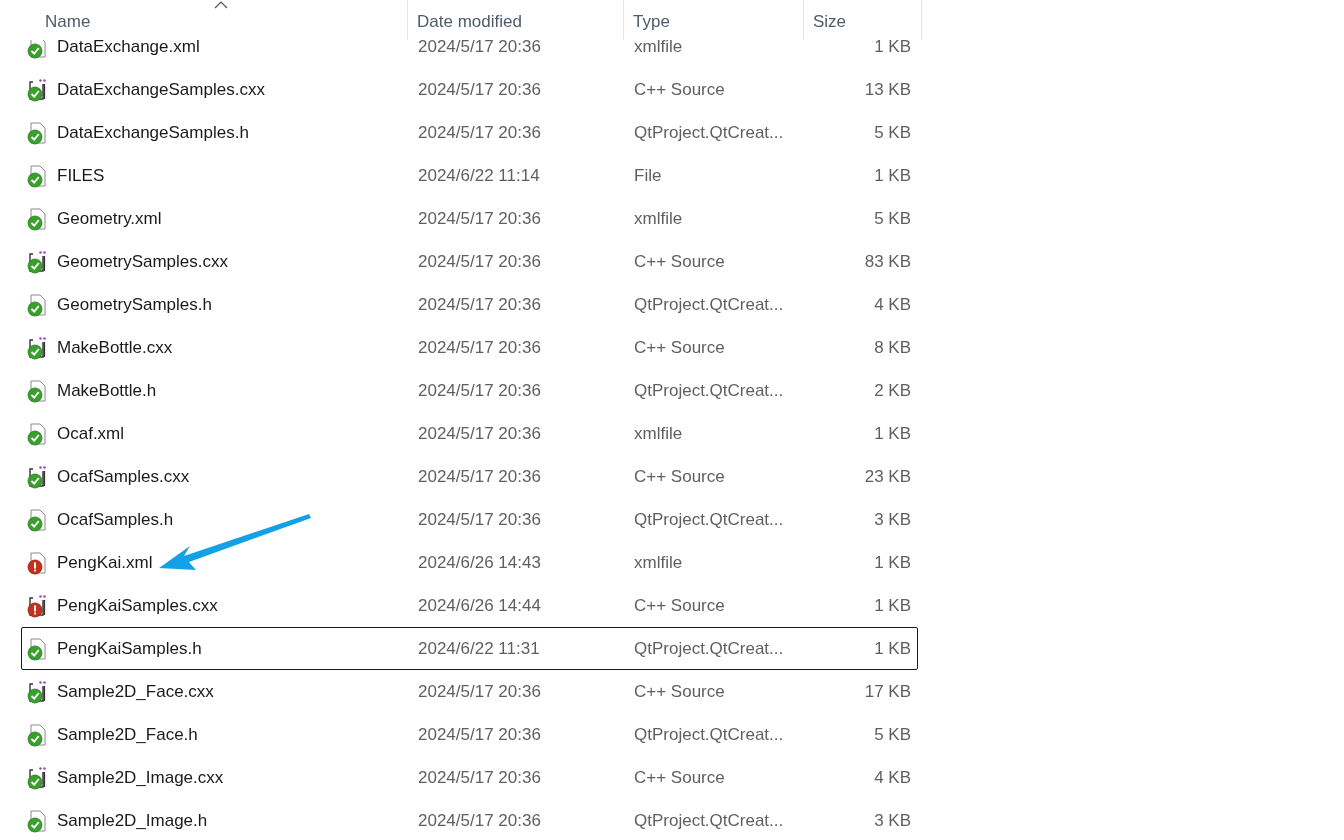 The height and width of the screenshot is (840, 1344). I want to click on file-size: 2 KB, so click(893, 390).